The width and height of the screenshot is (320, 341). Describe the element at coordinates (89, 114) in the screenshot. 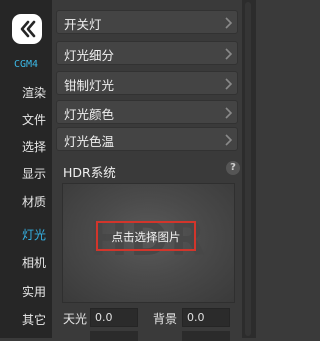

I see `section-label: 灯光颜色` at that location.